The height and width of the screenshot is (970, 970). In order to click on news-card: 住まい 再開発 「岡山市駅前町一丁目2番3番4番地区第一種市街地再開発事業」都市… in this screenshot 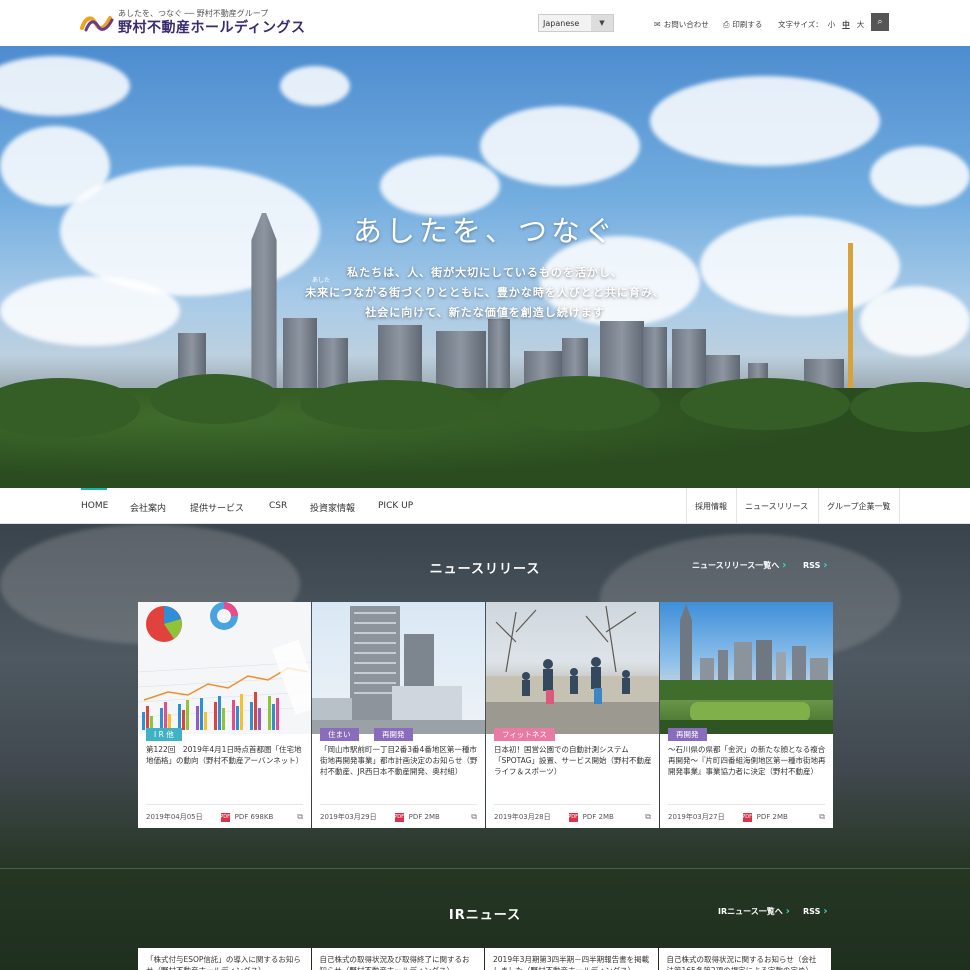, I will do `click(398, 715)`.